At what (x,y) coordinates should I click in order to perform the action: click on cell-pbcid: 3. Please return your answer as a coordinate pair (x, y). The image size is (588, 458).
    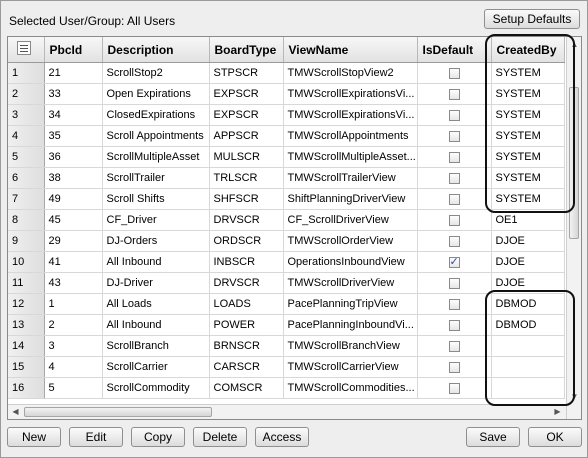
    Looking at the image, I should click on (73, 346).